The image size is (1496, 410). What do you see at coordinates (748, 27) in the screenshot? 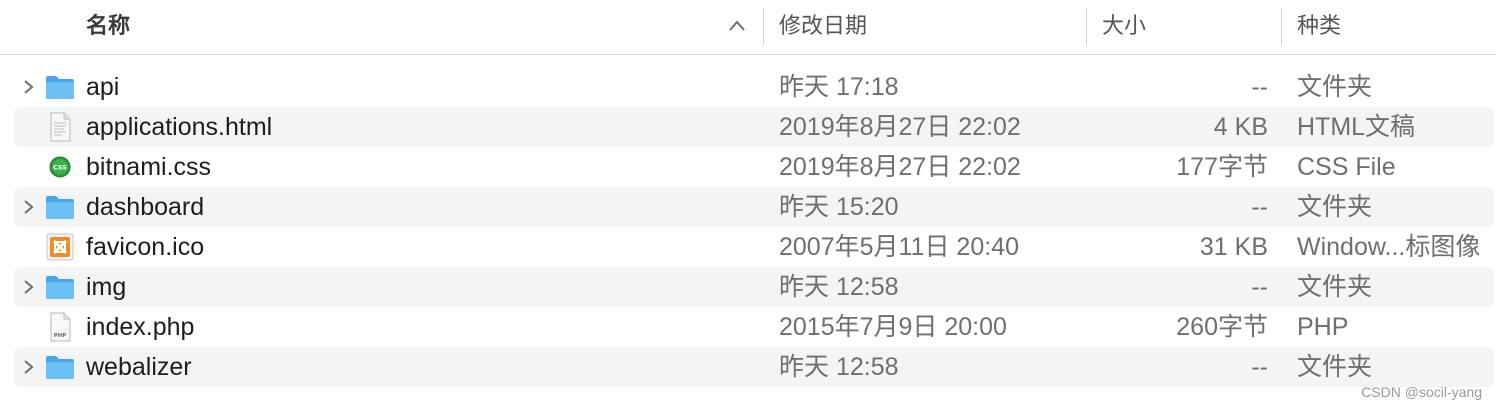
I see `column-header-bar: 名称 修改日期 大小 种类` at bounding box center [748, 27].